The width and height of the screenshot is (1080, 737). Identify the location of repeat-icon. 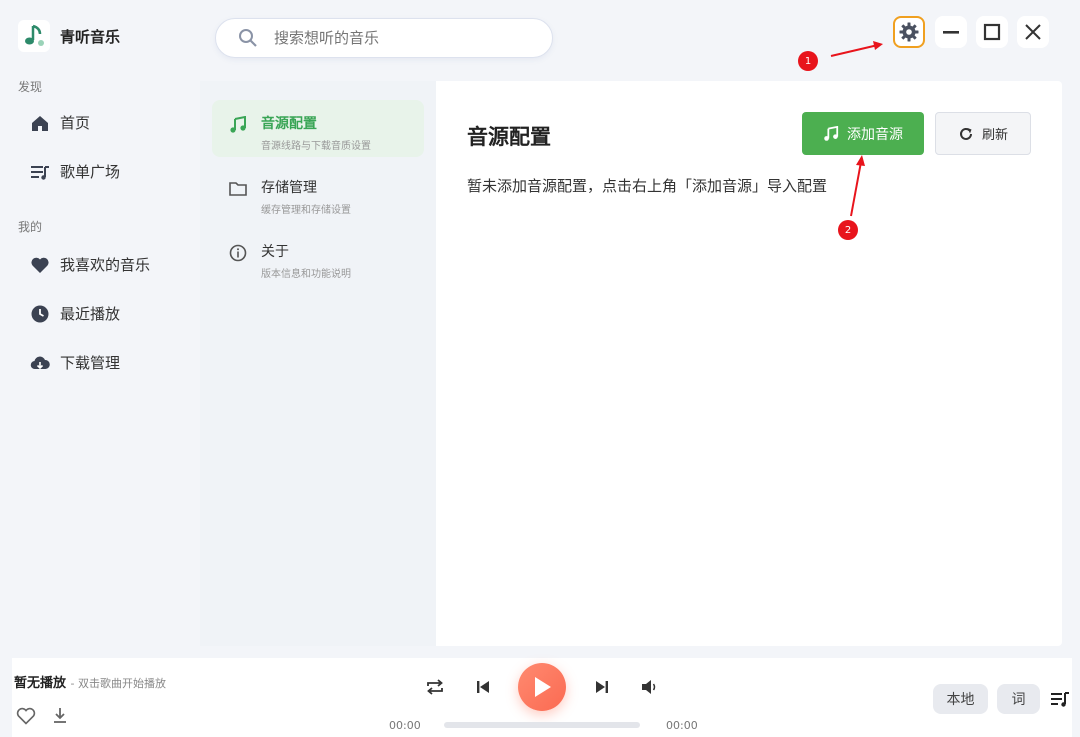
(435, 687).